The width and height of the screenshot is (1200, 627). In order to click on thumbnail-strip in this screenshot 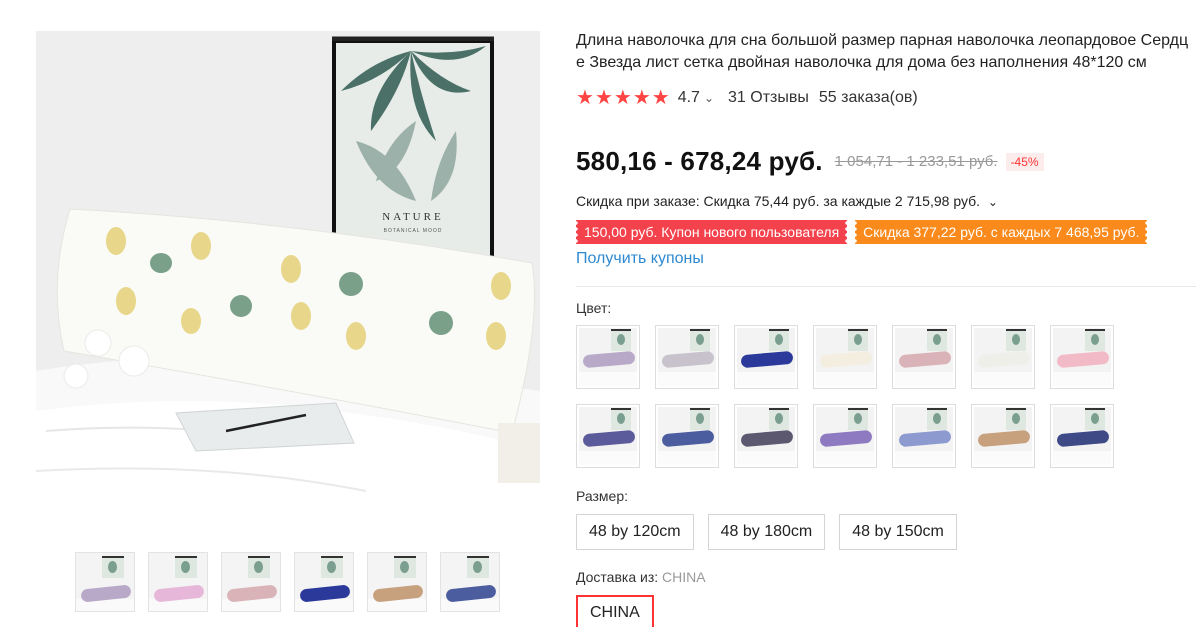, I will do `click(287, 582)`.